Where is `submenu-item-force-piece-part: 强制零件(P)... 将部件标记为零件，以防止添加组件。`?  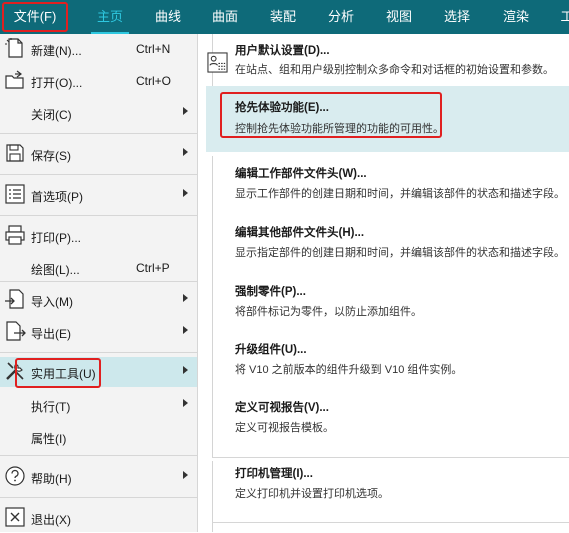
submenu-item-force-piece-part: 强制零件(P)... 将部件标记为零件，以防止添加组件。 is located at coordinates (387, 304).